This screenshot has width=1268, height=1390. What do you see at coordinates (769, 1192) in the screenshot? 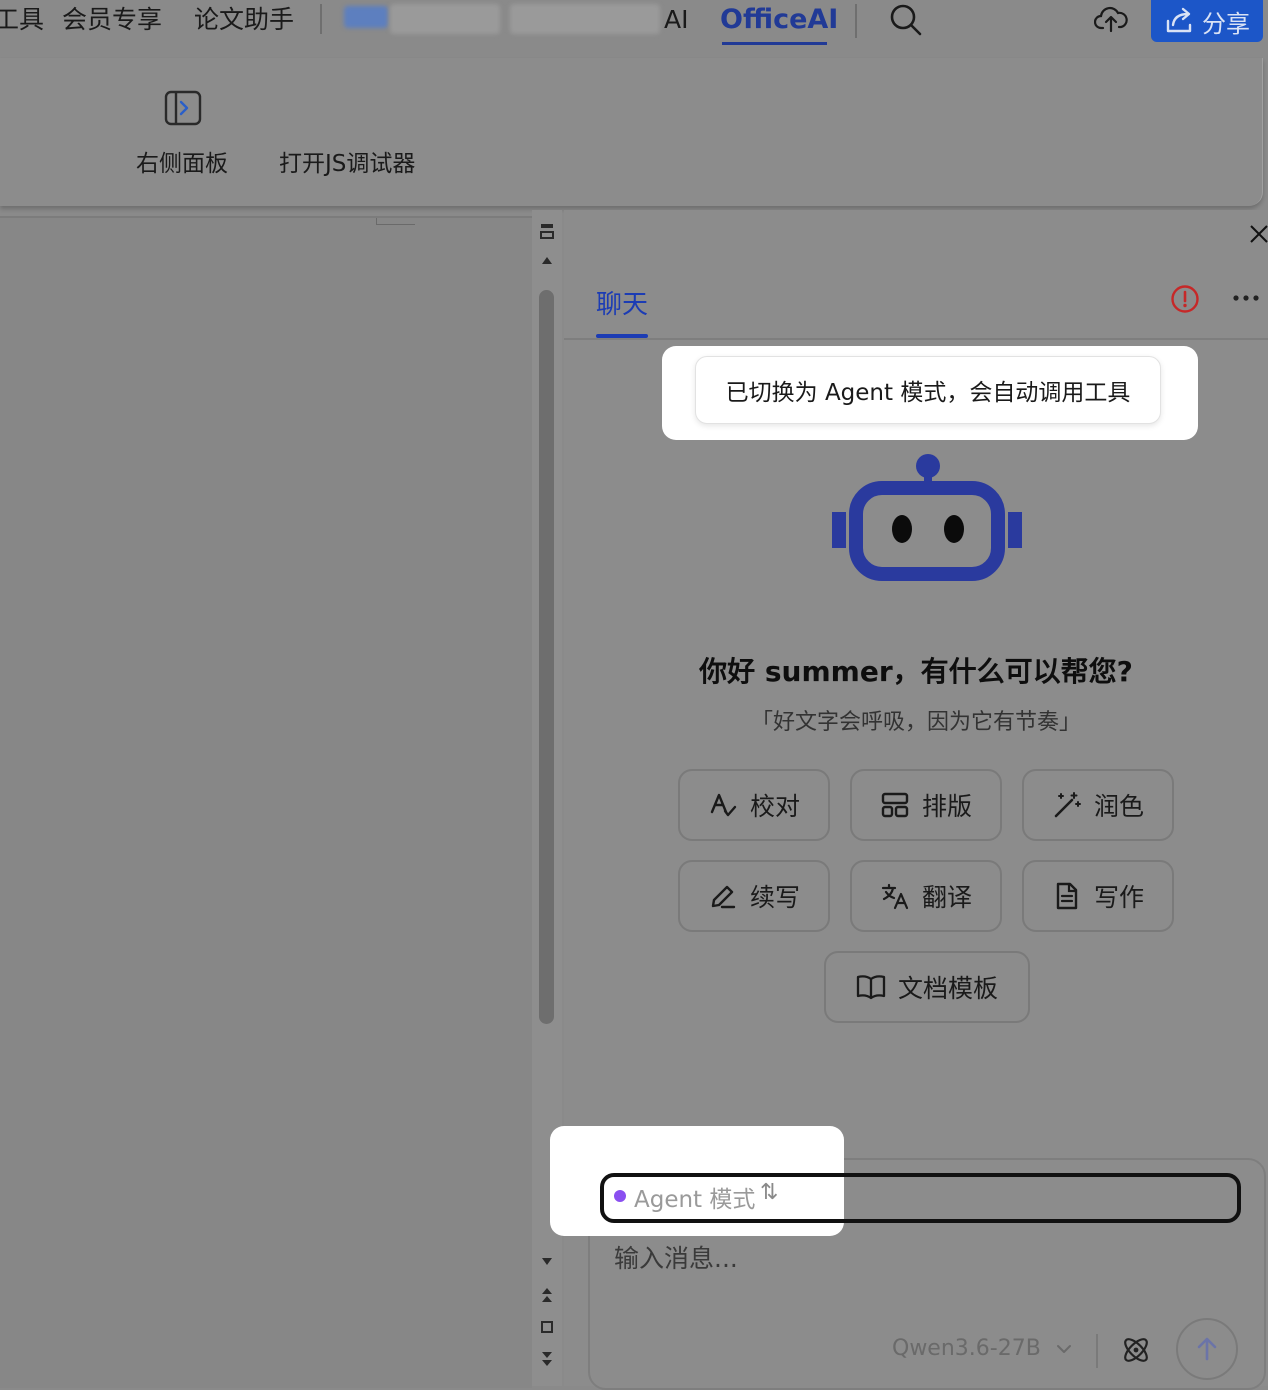
I see `swap-arrows-icon: ⇅` at bounding box center [769, 1192].